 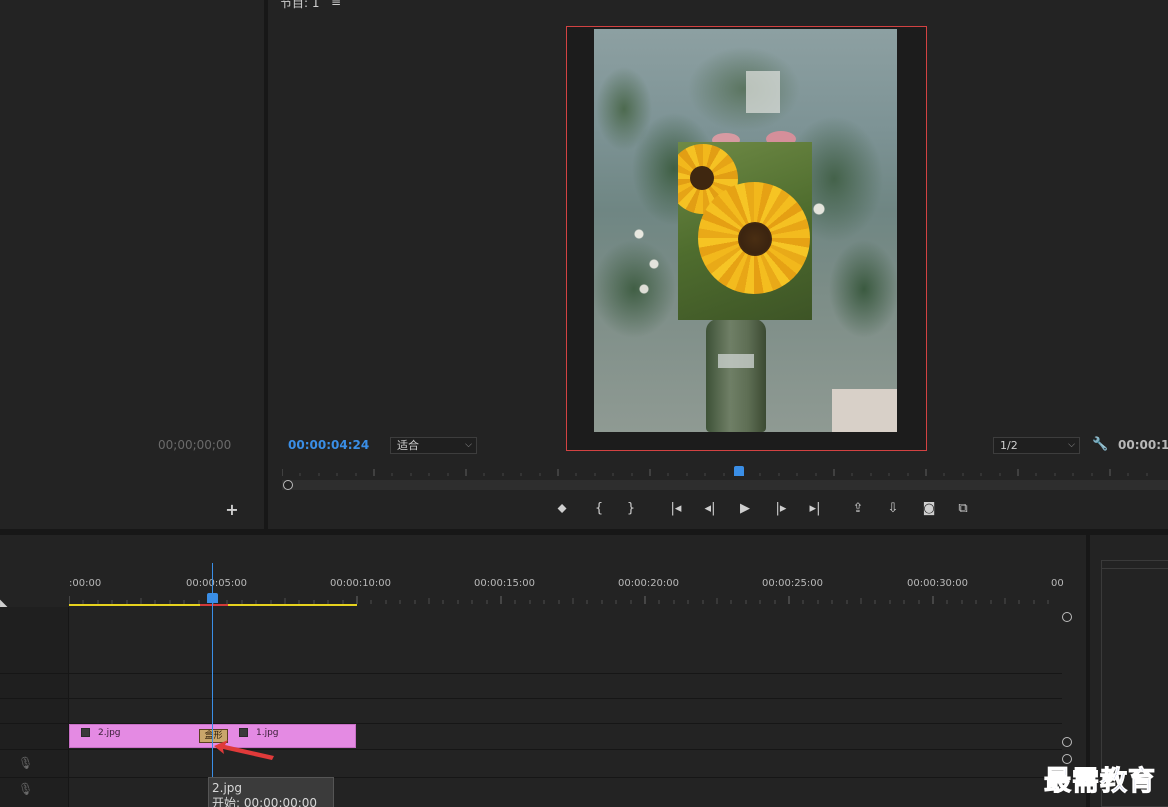 What do you see at coordinates (893, 509) in the screenshot?
I see `extract-button: ⇩` at bounding box center [893, 509].